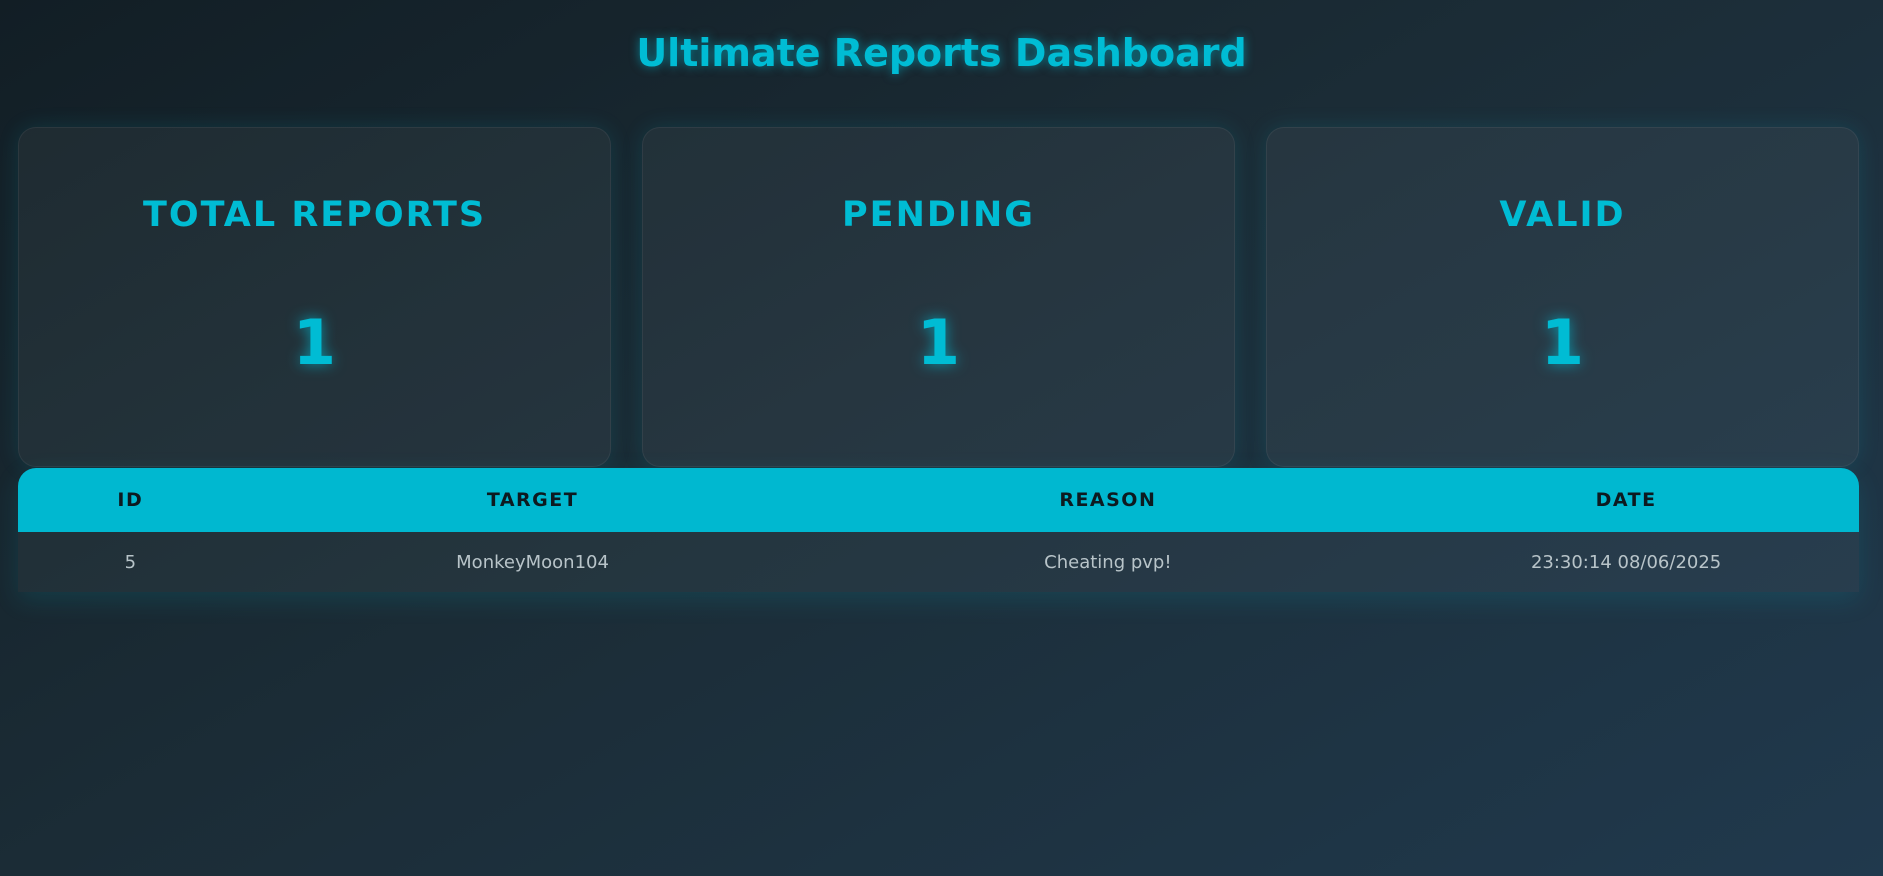 This screenshot has width=1883, height=876. Describe the element at coordinates (532, 562) in the screenshot. I see `cell-target: MonkeyMoon104` at that location.